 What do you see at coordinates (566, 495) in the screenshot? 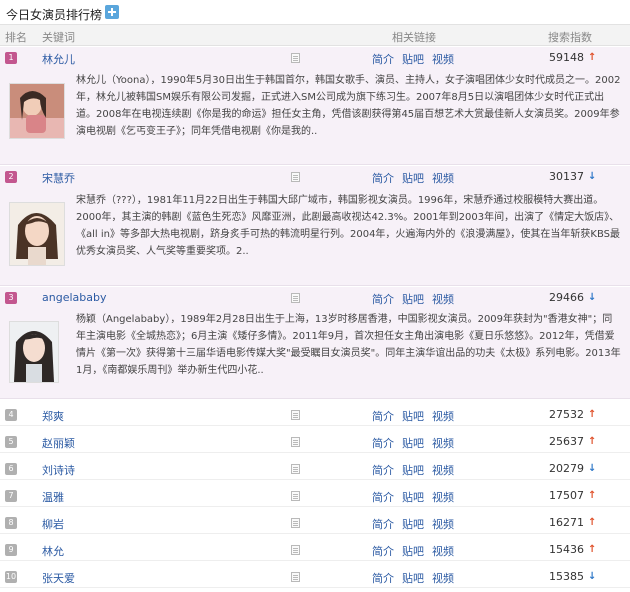
I see `search-index-value: 17507` at bounding box center [566, 495].